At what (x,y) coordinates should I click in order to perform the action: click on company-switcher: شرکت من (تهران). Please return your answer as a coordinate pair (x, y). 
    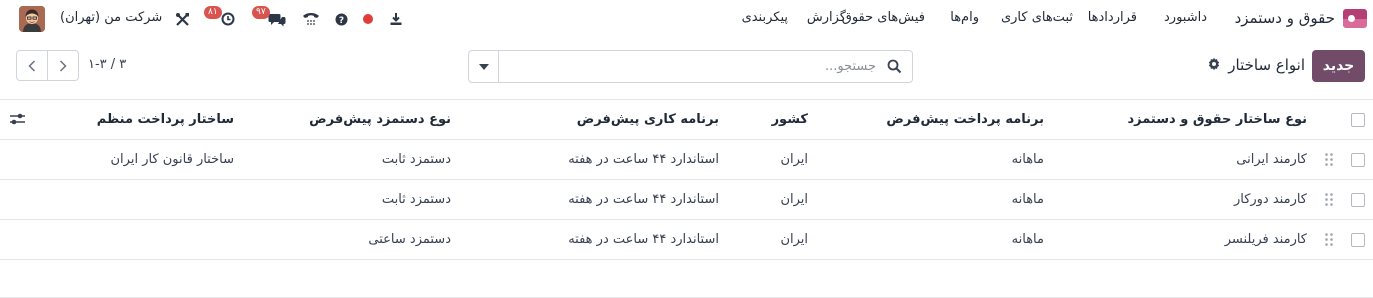
    Looking at the image, I should click on (111, 17).